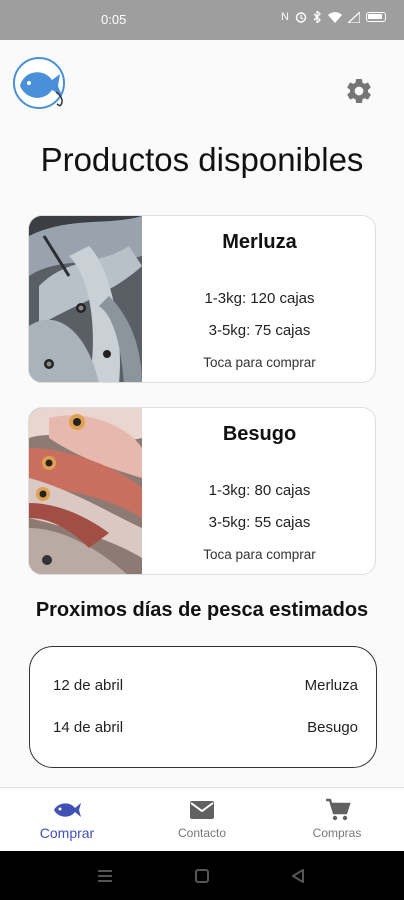 The width and height of the screenshot is (404, 900). I want to click on bottom-nav: Comprar Contacto Compras, so click(202, 819).